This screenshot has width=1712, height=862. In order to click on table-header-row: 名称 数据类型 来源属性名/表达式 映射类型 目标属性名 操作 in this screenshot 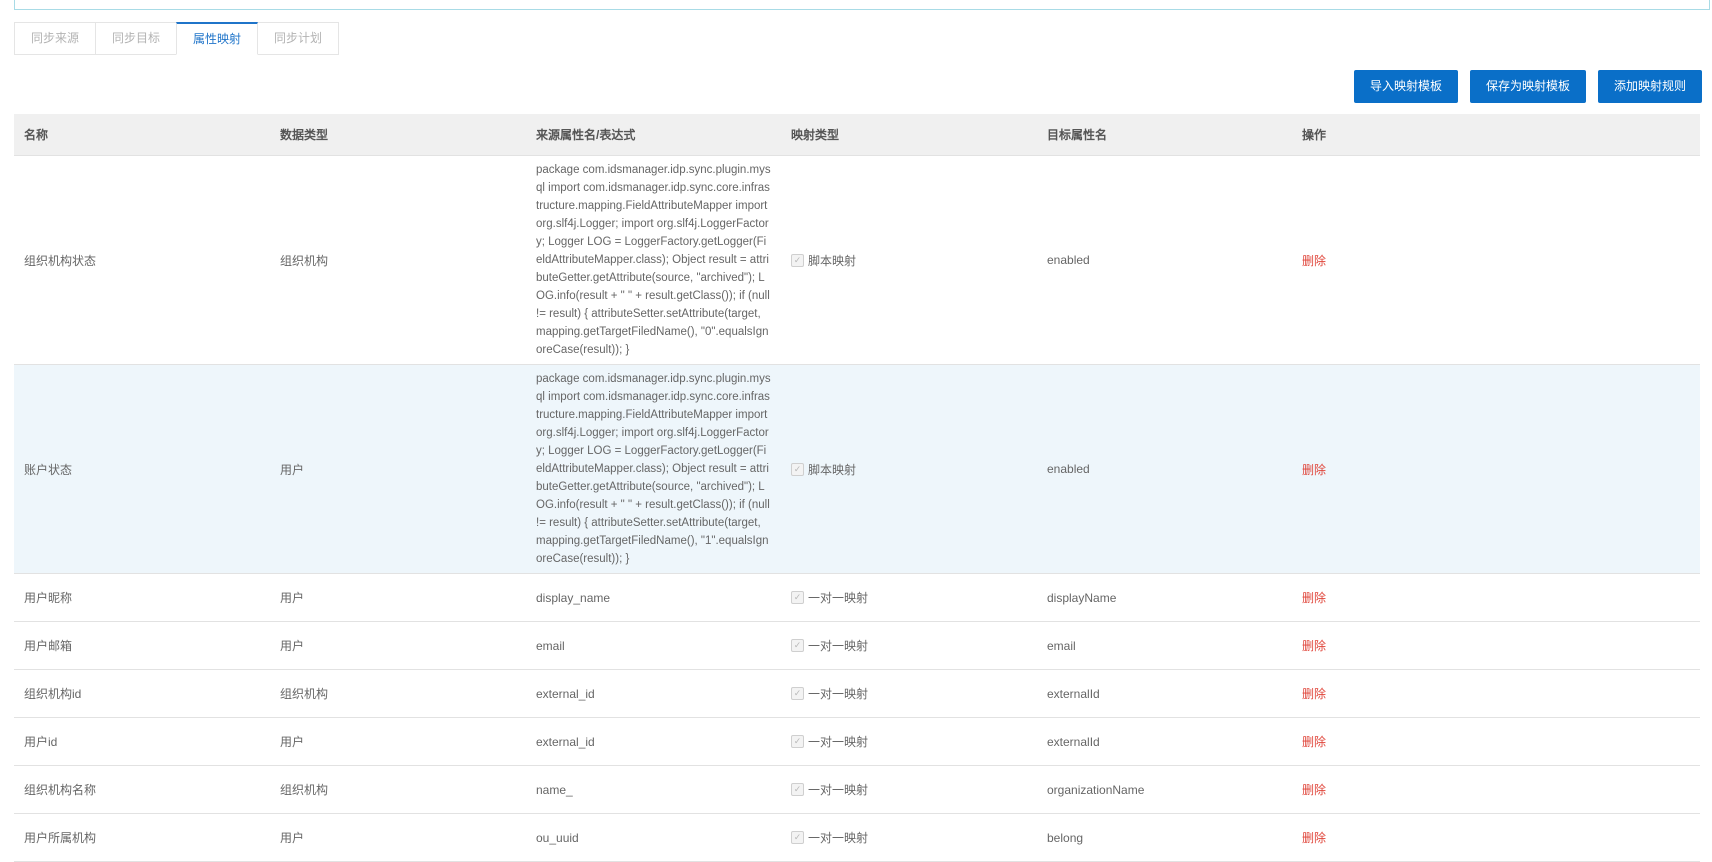, I will do `click(857, 135)`.